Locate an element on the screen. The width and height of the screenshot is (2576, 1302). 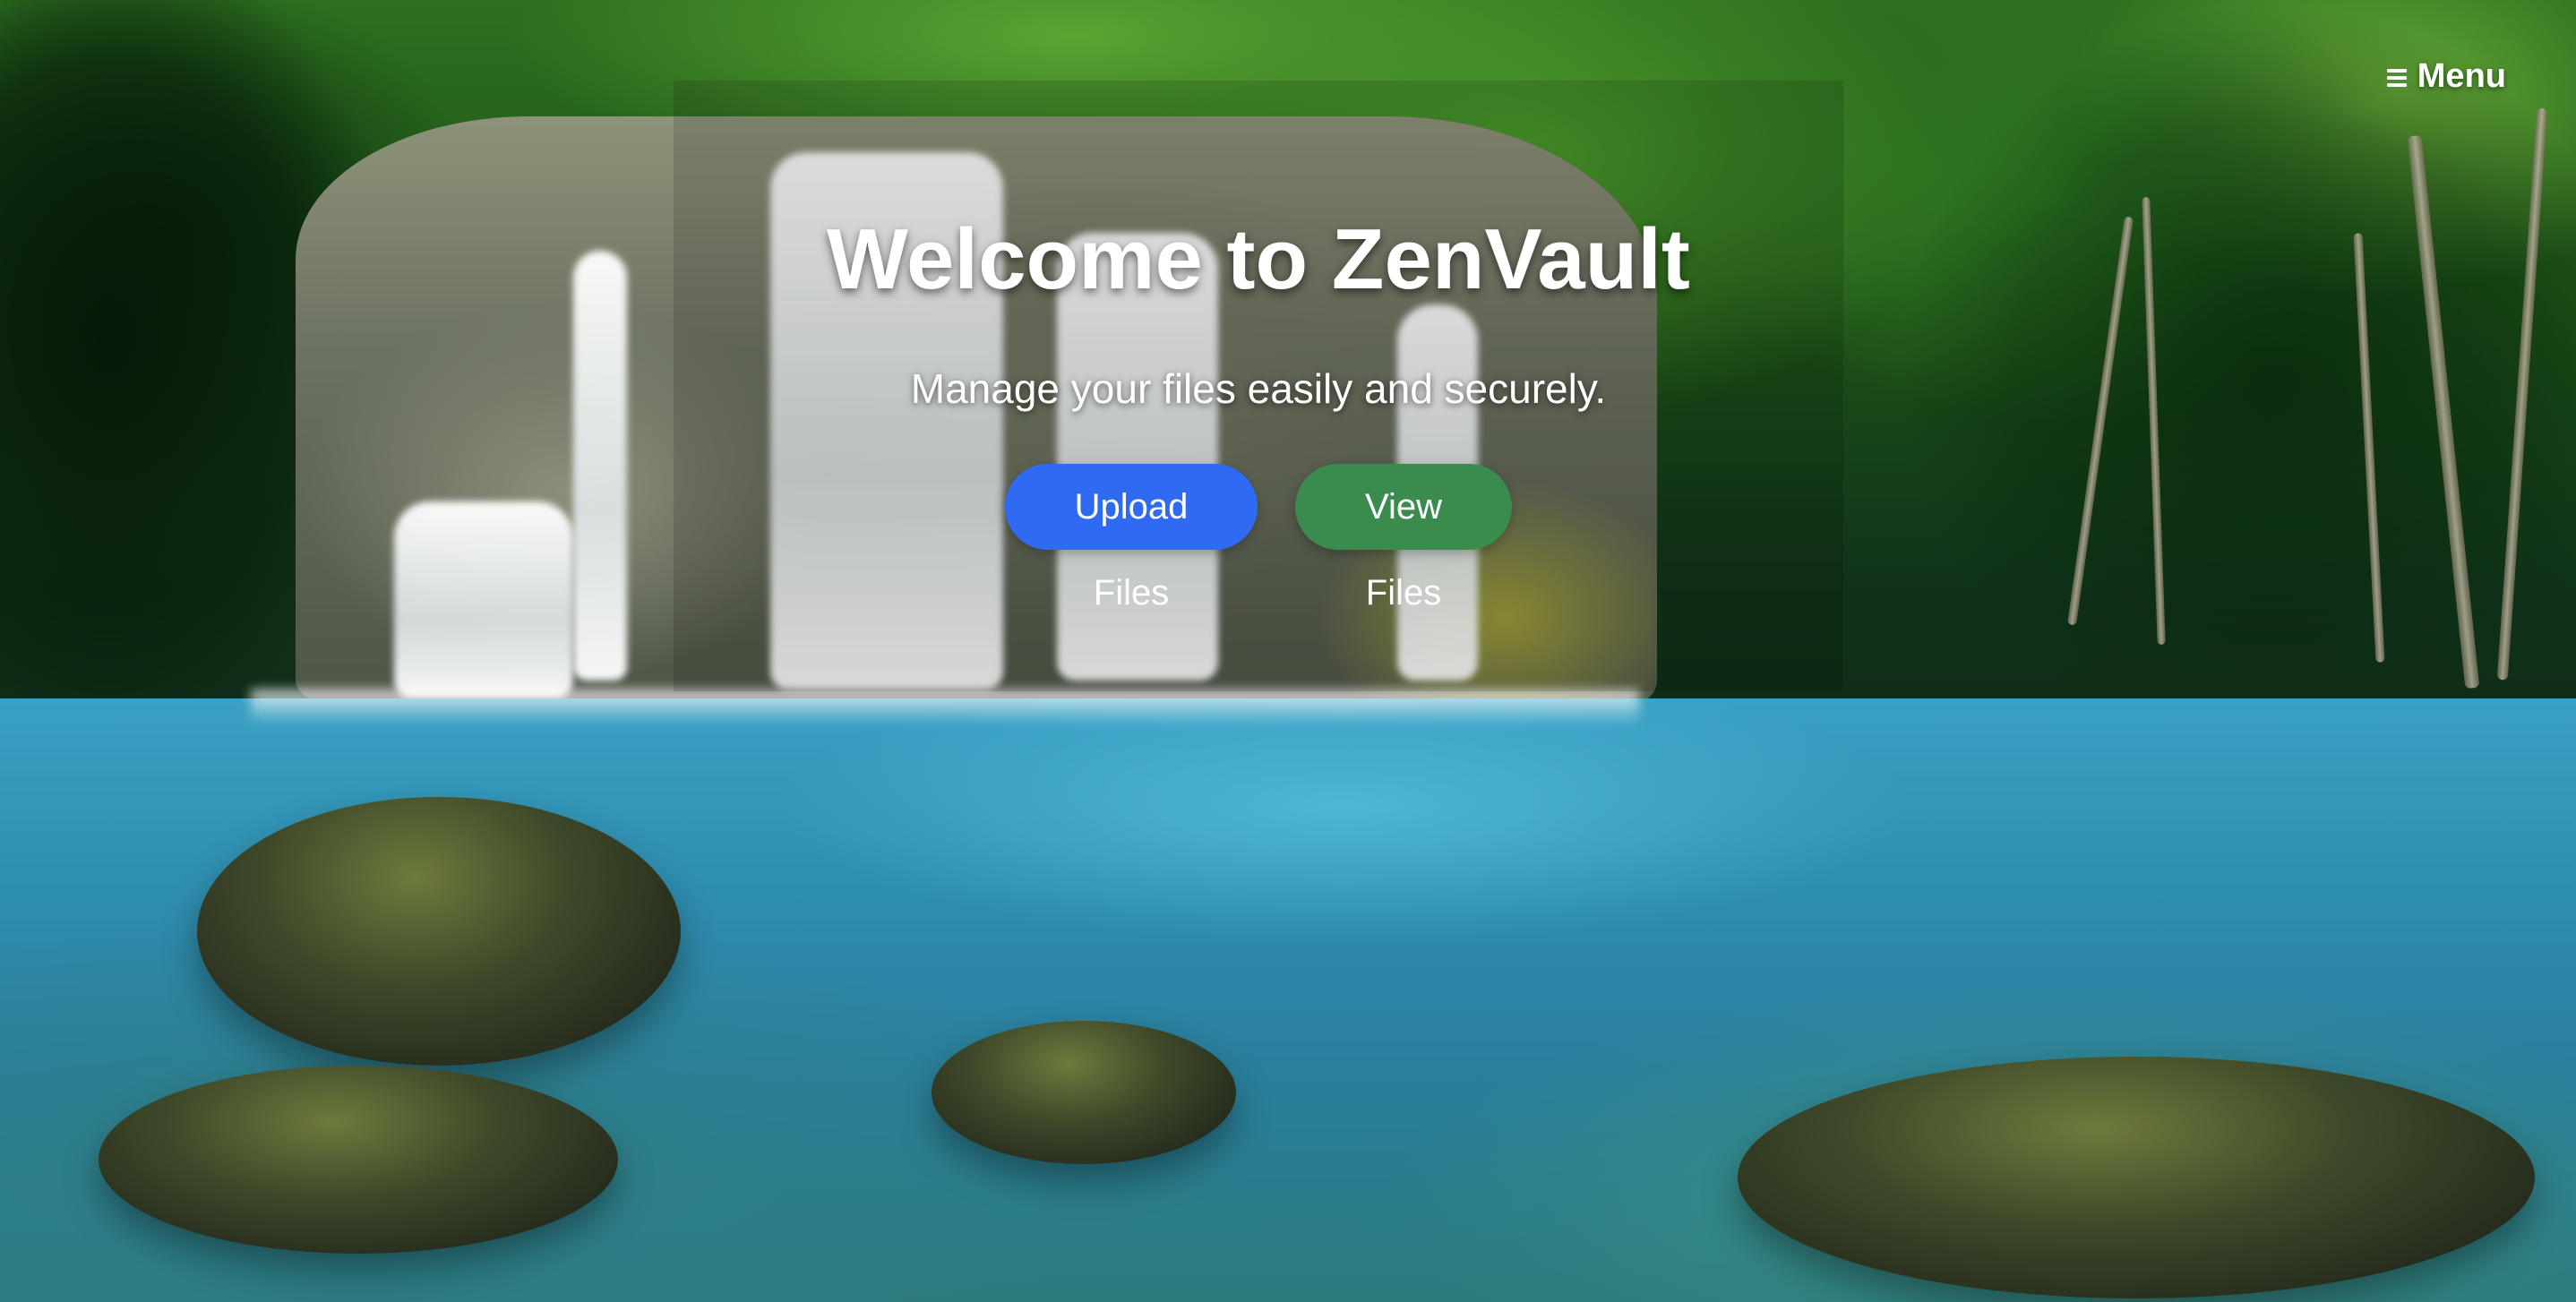
page-title: Welcome to ZenVault is located at coordinates (1258, 259).